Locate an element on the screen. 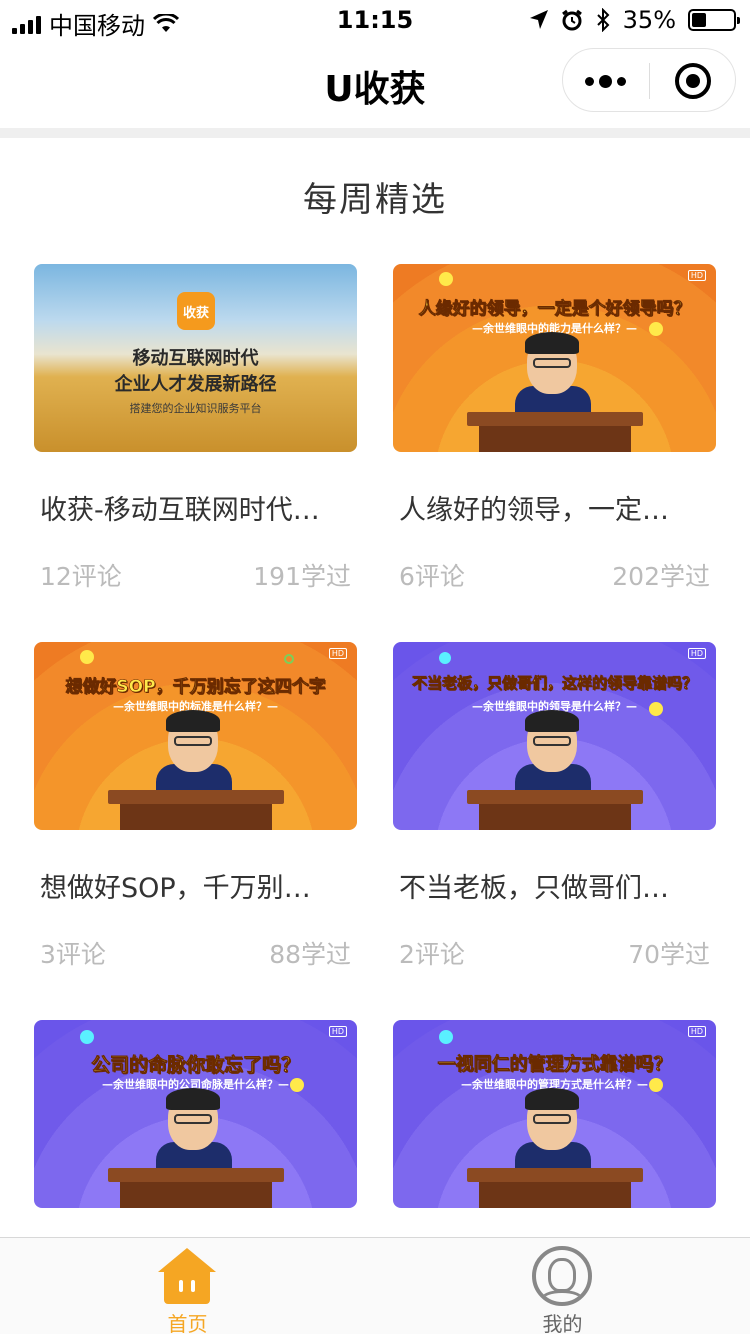 This screenshot has height=1337, width=750. location-arrow-icon is located at coordinates (538, 19).